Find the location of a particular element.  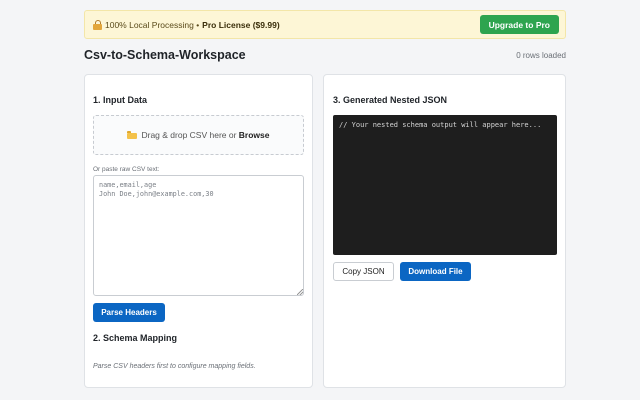

dropzone-text: Drag & drop CSV here or Browse is located at coordinates (205, 135).